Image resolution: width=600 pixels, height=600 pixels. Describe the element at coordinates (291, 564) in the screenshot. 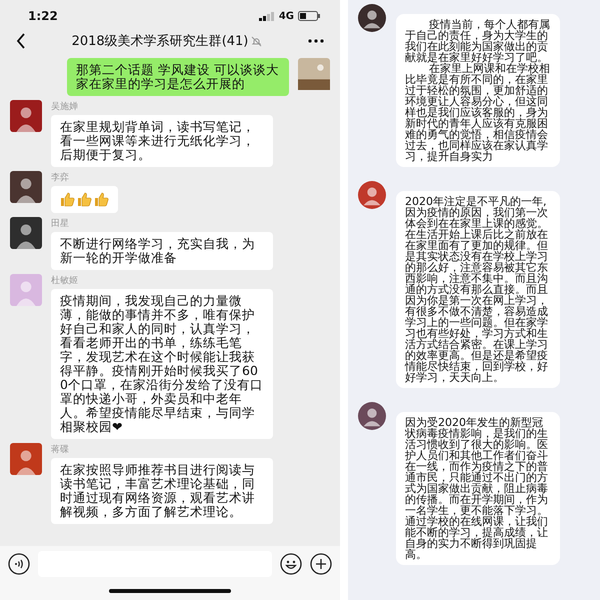

I see `emoji-icon` at that location.